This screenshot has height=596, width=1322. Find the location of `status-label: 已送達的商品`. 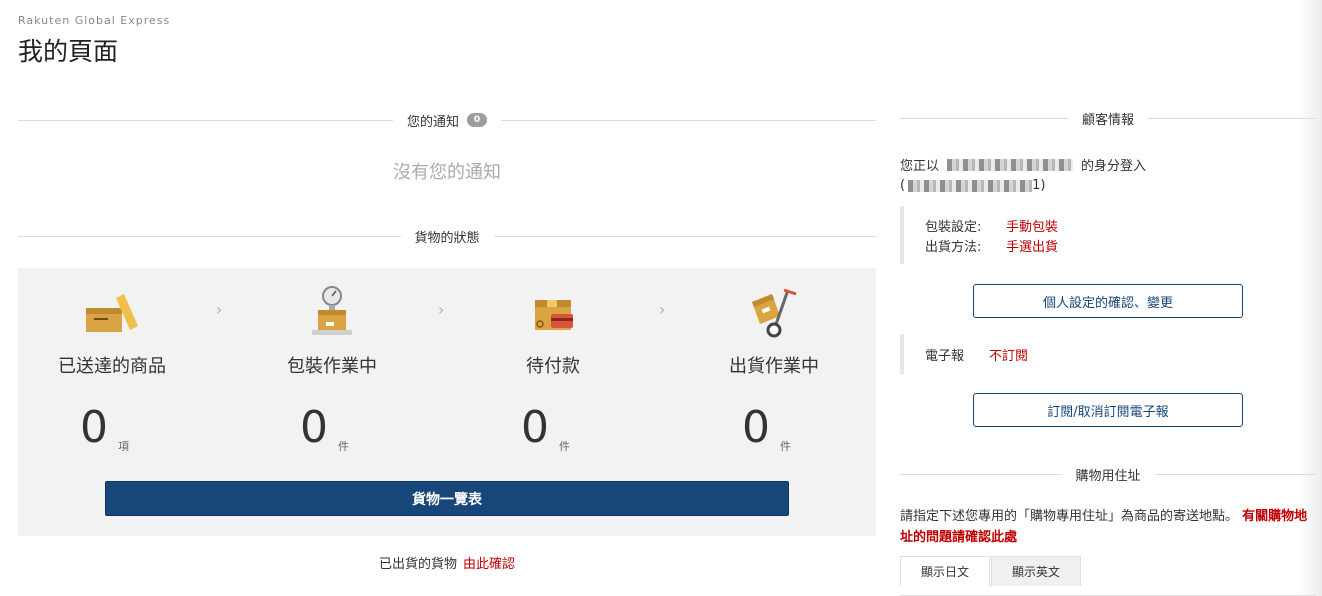

status-label: 已送達的商品 is located at coordinates (112, 366).